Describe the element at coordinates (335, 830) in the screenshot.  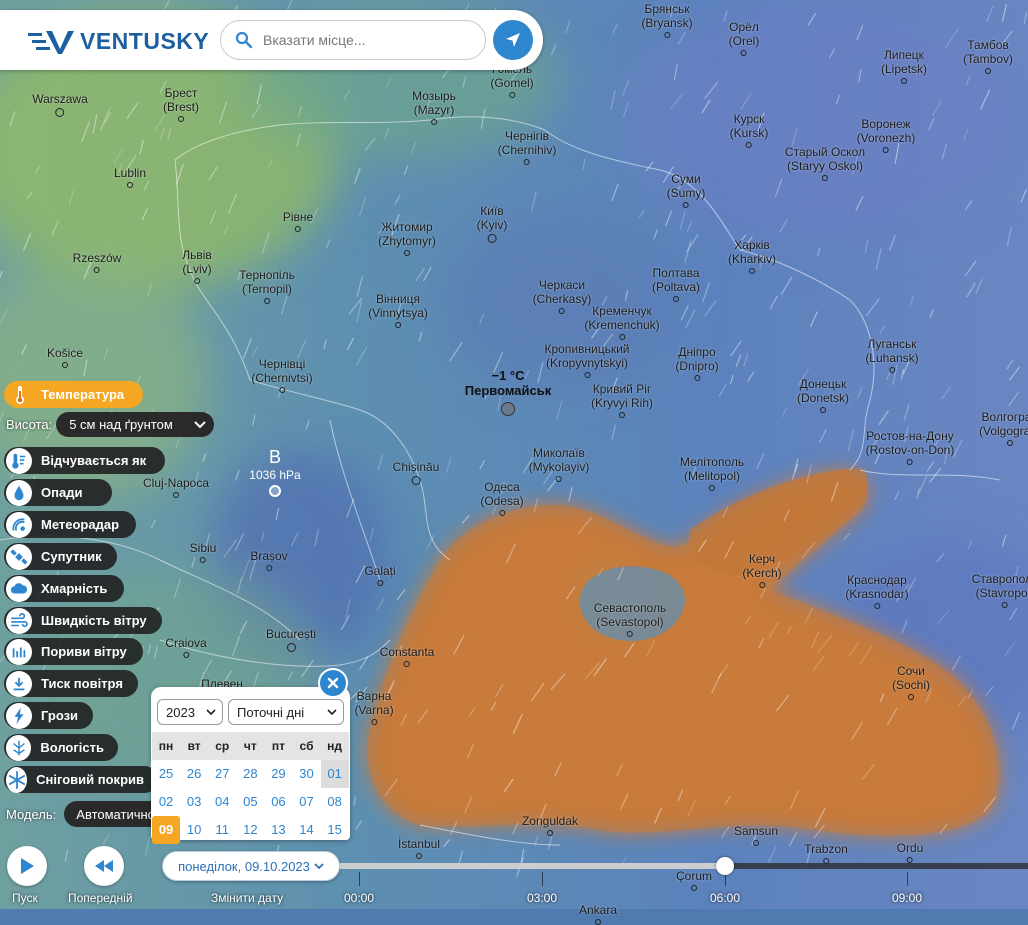
I see `calendar-day: 15` at that location.